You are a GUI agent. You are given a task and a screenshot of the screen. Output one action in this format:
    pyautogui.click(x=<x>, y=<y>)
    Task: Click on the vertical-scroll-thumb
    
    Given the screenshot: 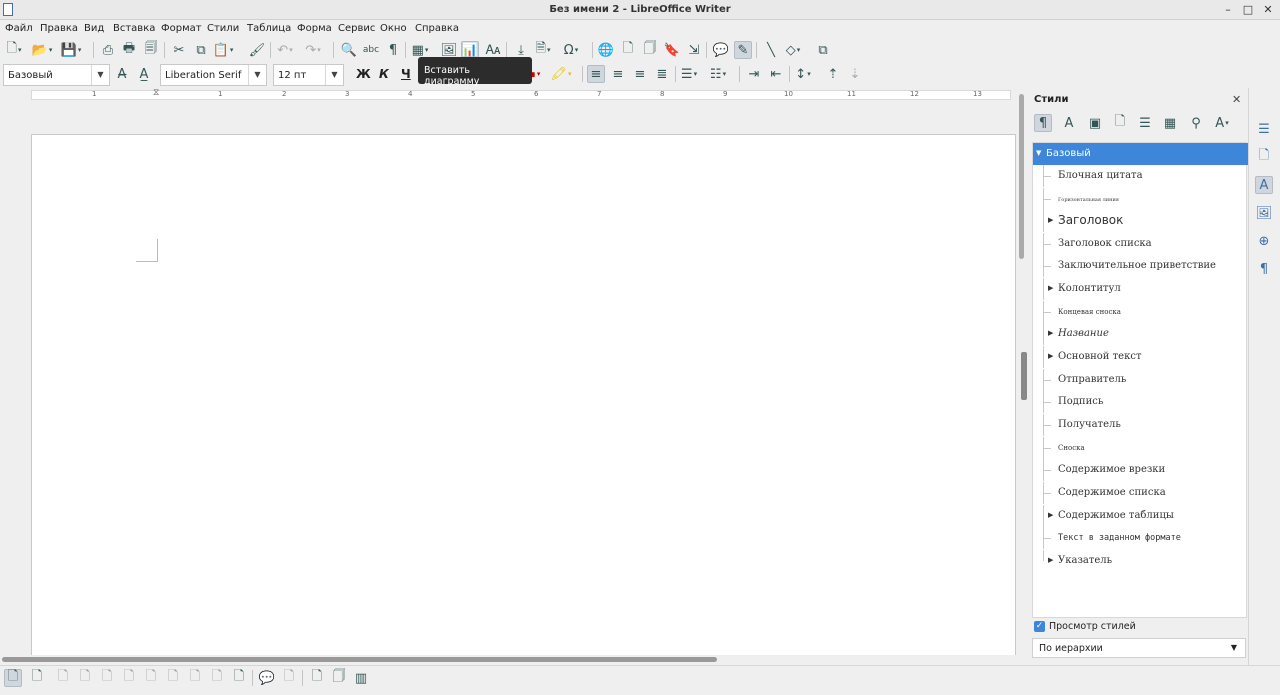 What is the action you would take?
    pyautogui.click(x=1021, y=176)
    